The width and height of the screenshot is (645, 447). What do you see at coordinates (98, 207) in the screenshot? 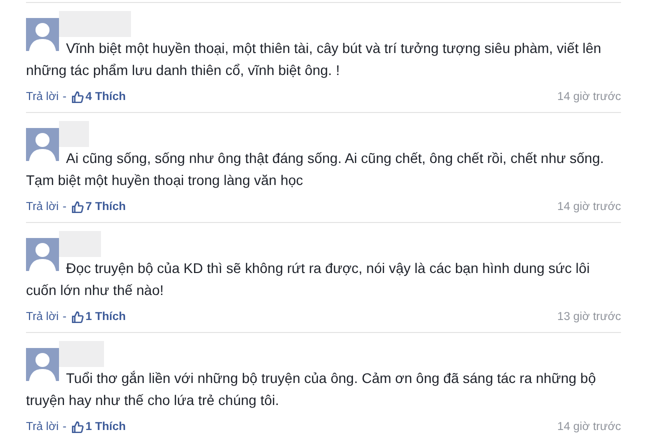
I see `like-link: 7 Thích` at bounding box center [98, 207].